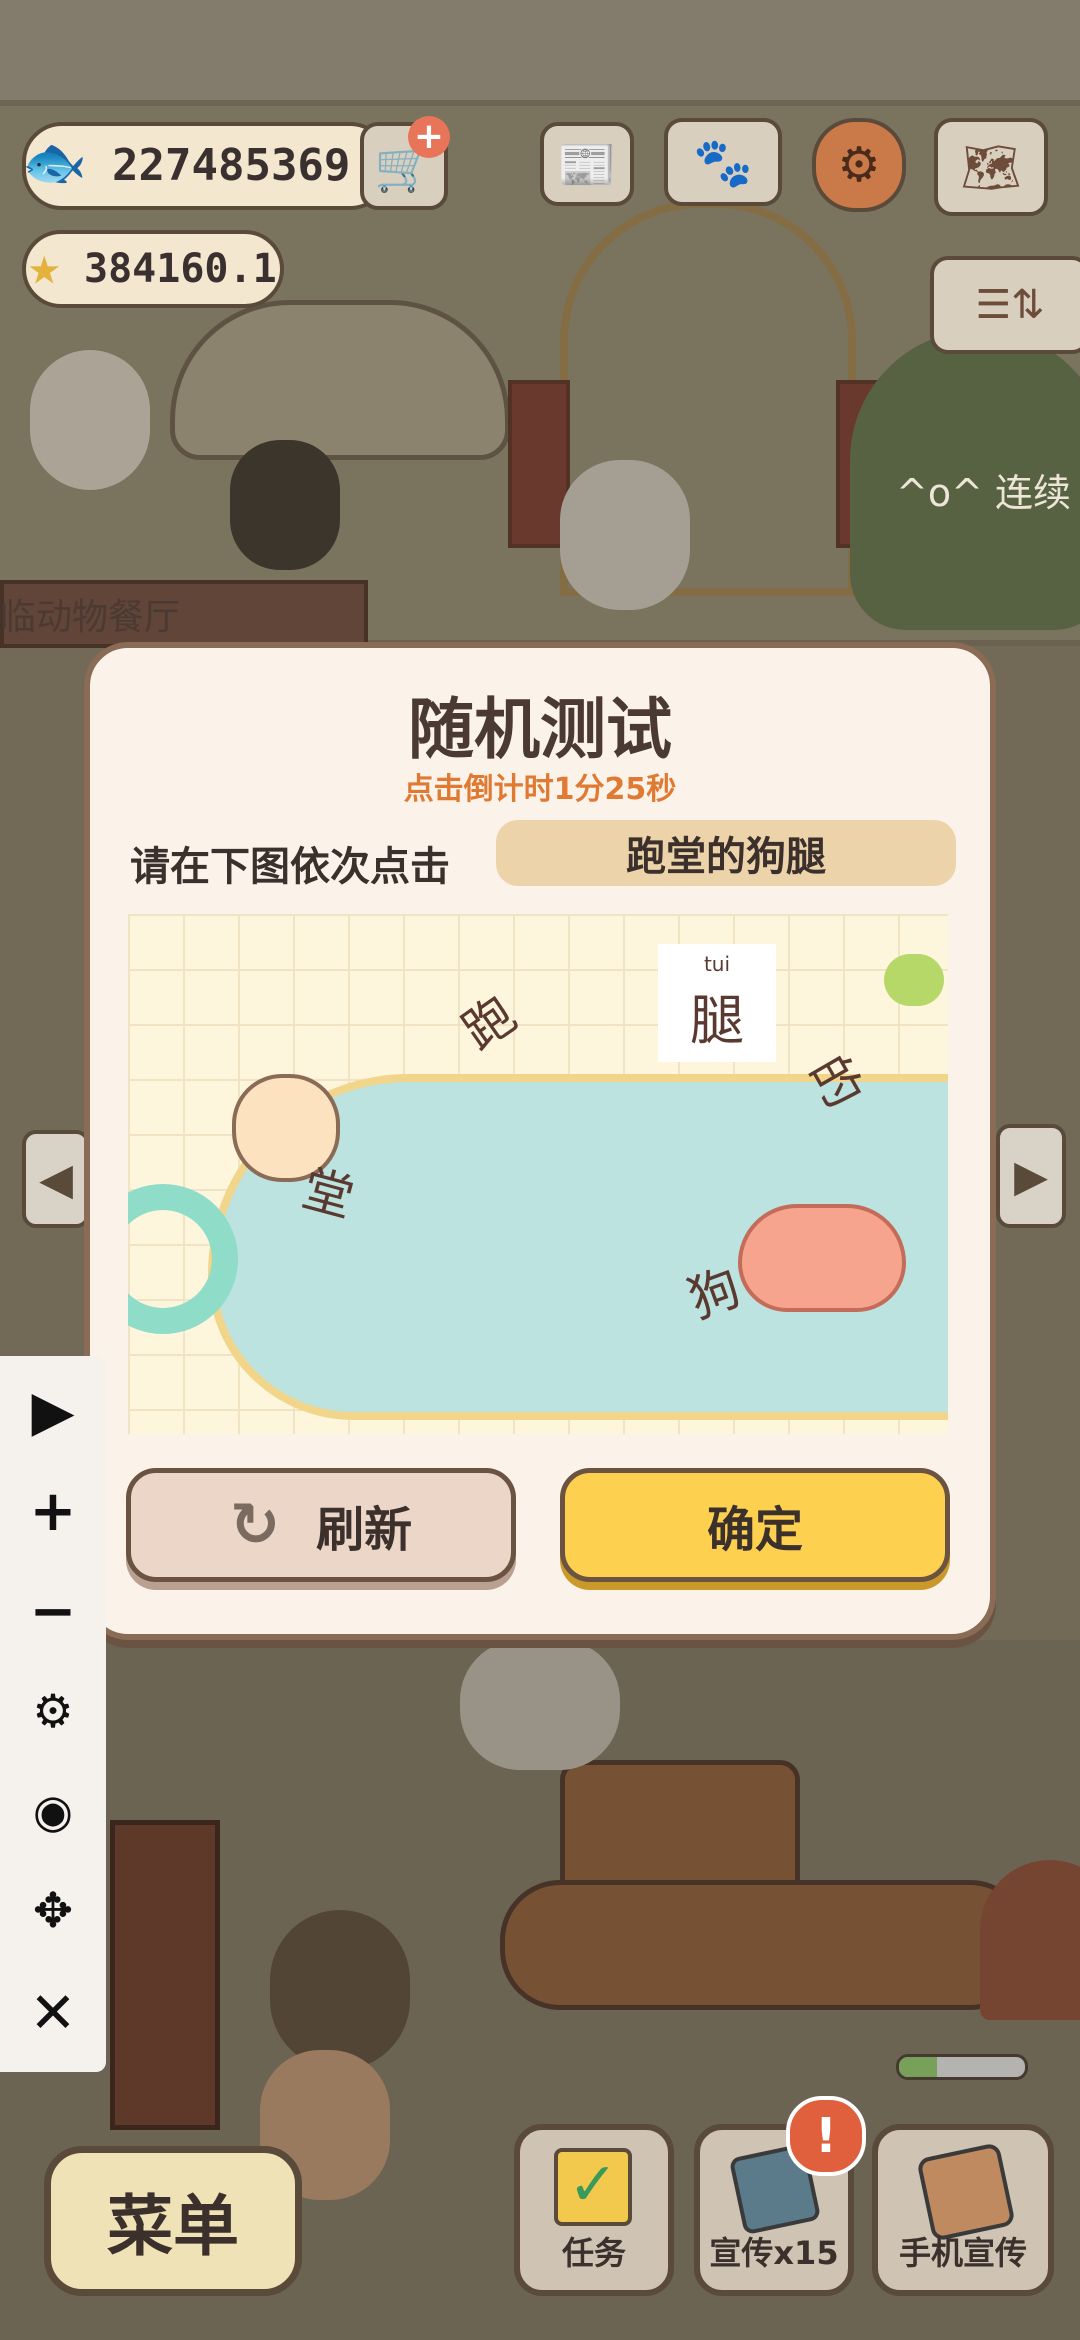 The width and height of the screenshot is (1080, 2340). I want to click on phone-promote-button: 手机宣传, so click(963, 2210).